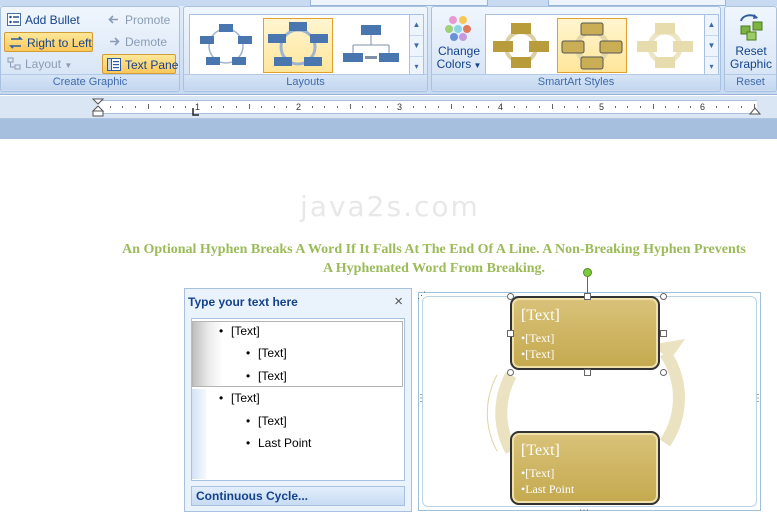 This screenshot has width=777, height=526. Describe the element at coordinates (587, 285) in the screenshot. I see `rotate-stem` at that location.